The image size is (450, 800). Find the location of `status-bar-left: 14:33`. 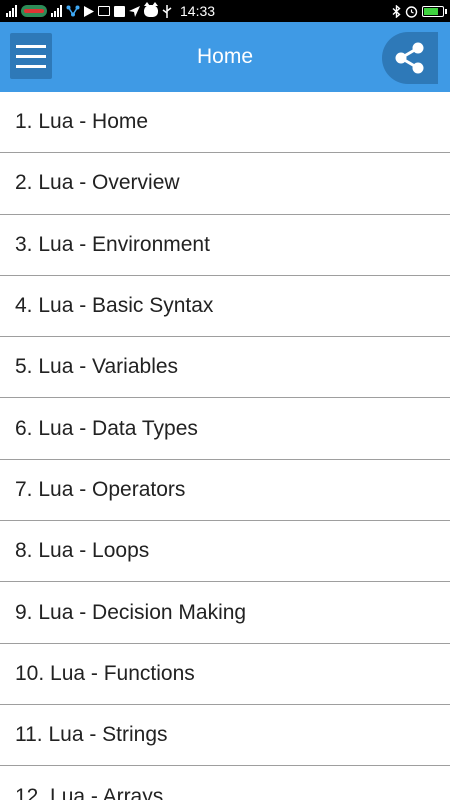

status-bar-left: 14:33 is located at coordinates (110, 11).